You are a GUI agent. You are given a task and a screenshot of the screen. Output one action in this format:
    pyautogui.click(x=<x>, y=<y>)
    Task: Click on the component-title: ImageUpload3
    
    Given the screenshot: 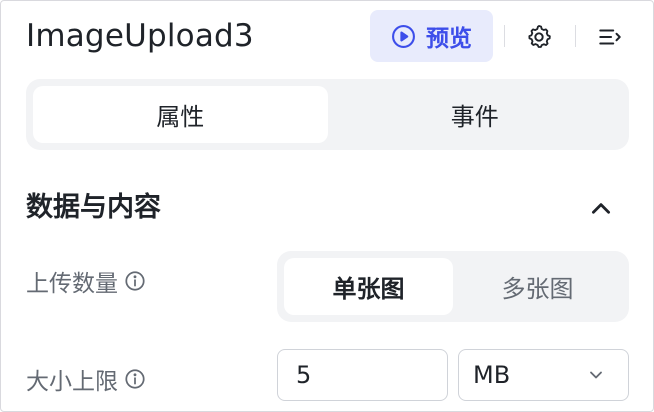 What is the action you would take?
    pyautogui.click(x=140, y=36)
    